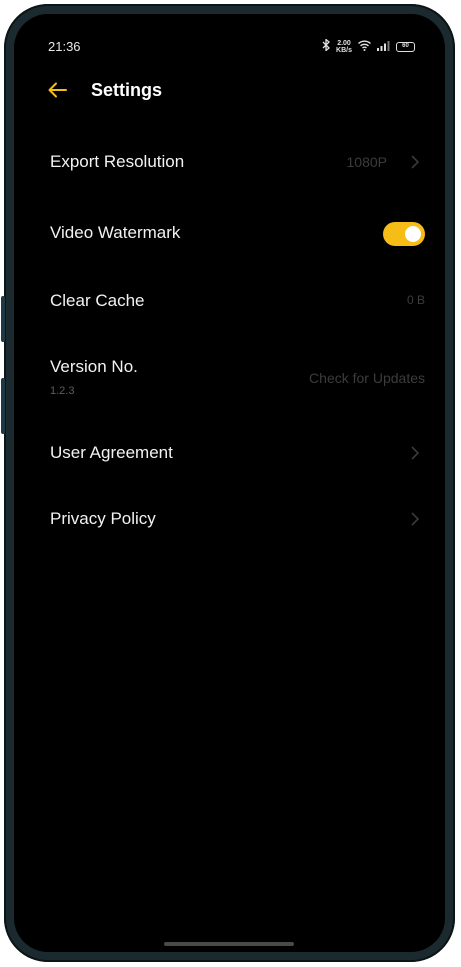  Describe the element at coordinates (413, 234) in the screenshot. I see `toggle-knob` at that location.